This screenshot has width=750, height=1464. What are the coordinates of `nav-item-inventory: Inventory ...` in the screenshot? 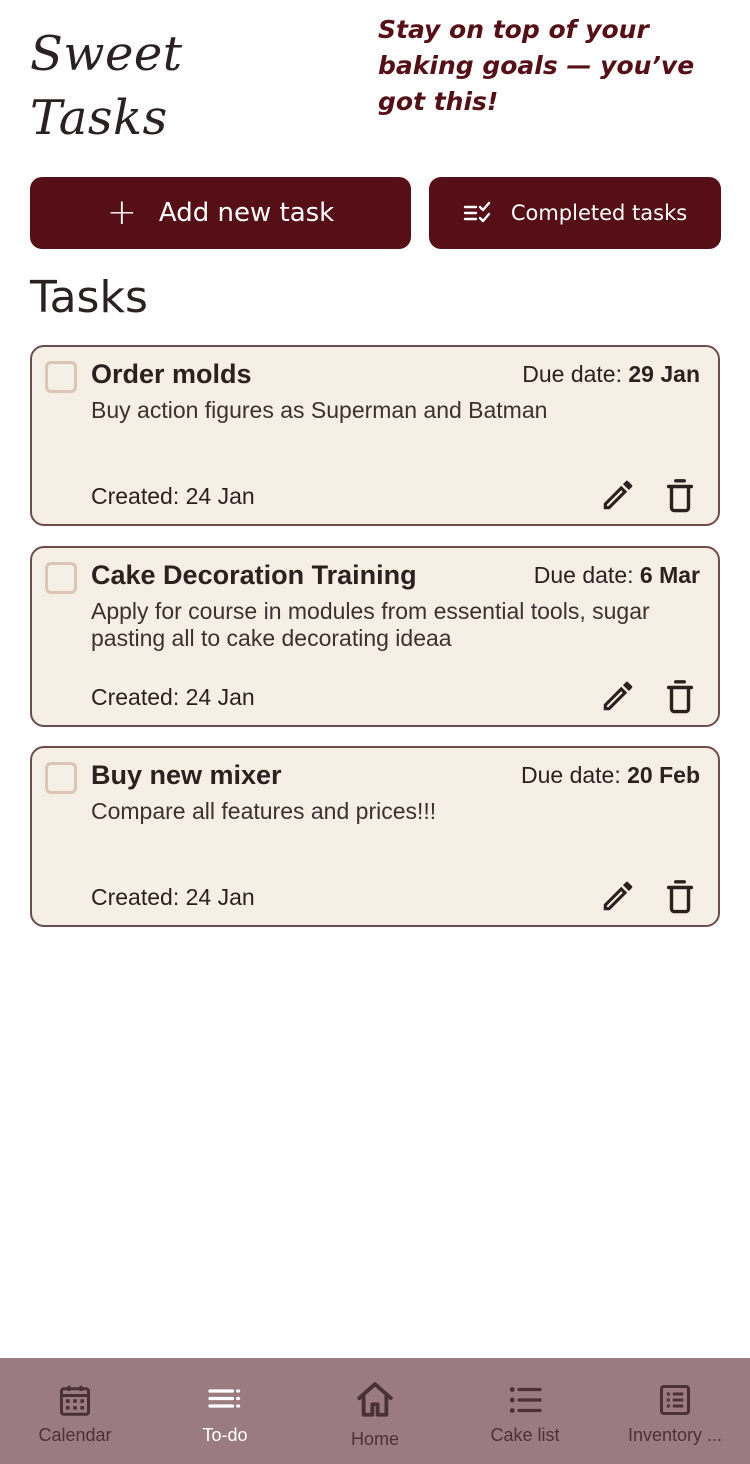 It's located at (675, 1411).